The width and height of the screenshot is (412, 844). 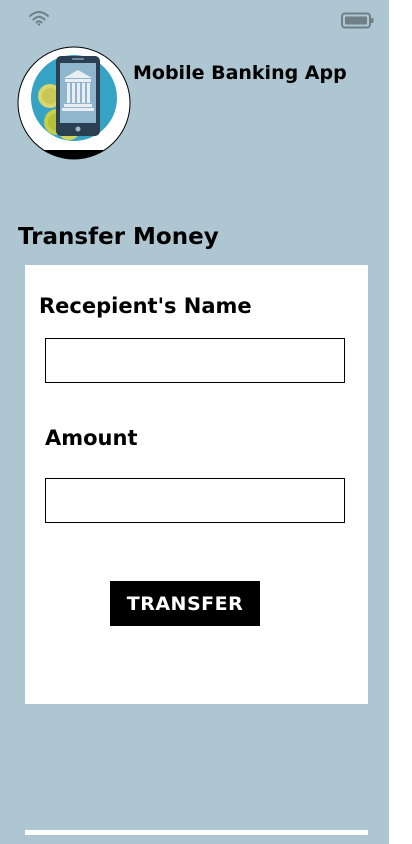 What do you see at coordinates (195, 500) in the screenshot?
I see `amount-input` at bounding box center [195, 500].